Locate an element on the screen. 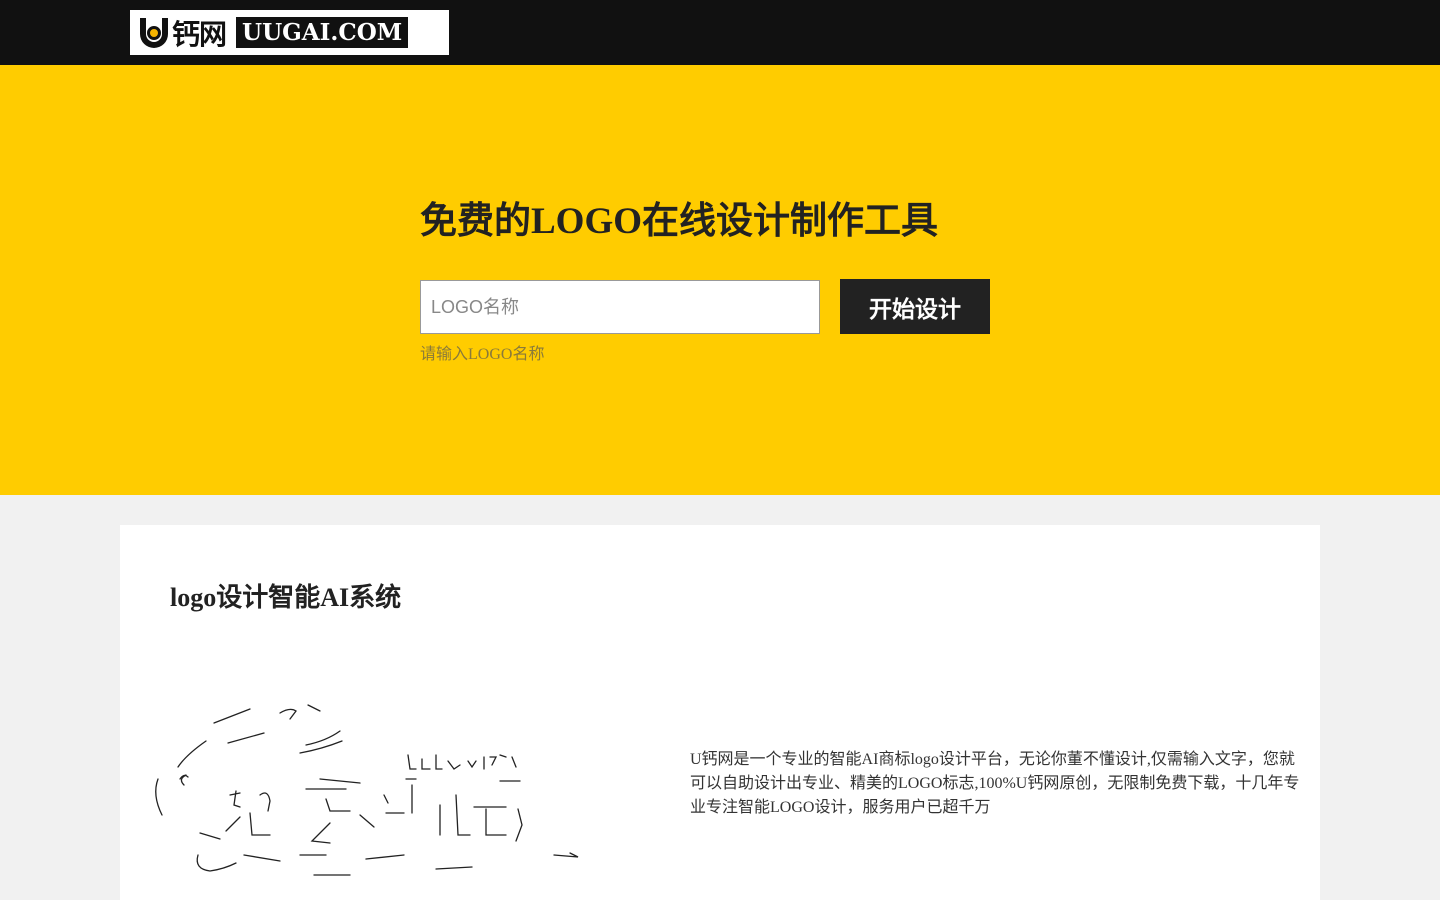 Image resolution: width=1440 pixels, height=900 pixels. hero-title: 免费的LOGO在线设计制作工具 is located at coordinates (679, 221).